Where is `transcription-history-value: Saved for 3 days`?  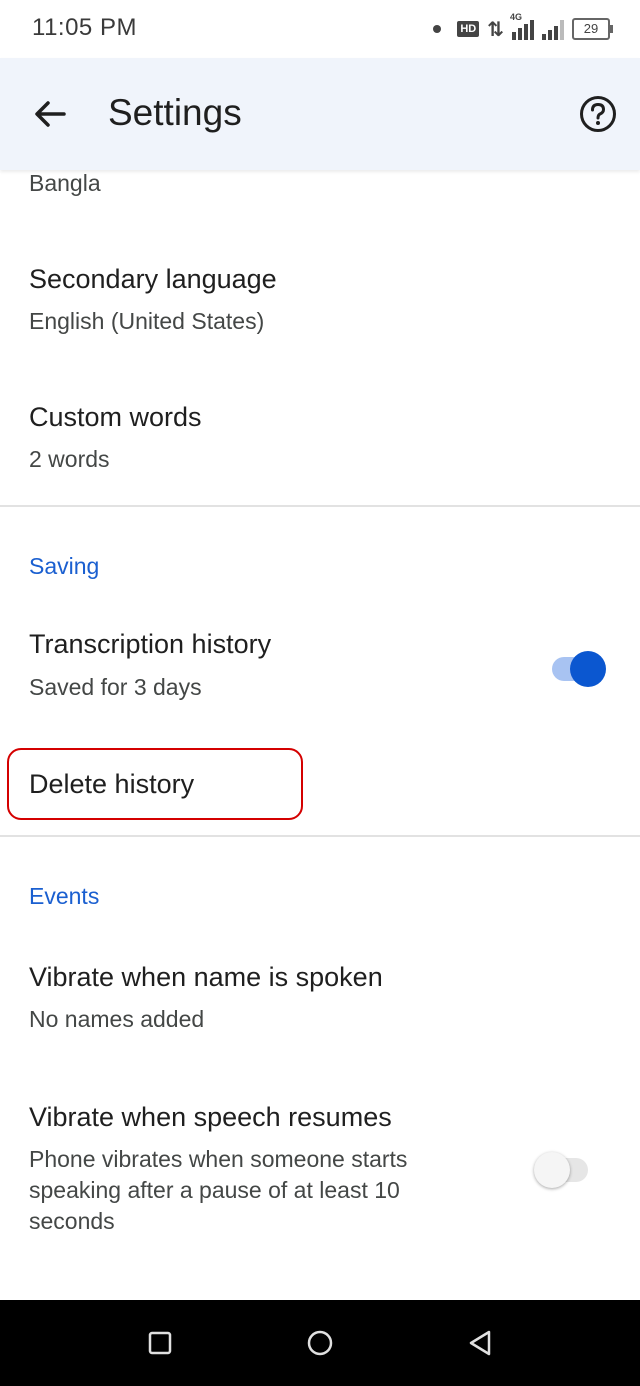
transcription-history-value: Saved for 3 days is located at coordinates (115, 687).